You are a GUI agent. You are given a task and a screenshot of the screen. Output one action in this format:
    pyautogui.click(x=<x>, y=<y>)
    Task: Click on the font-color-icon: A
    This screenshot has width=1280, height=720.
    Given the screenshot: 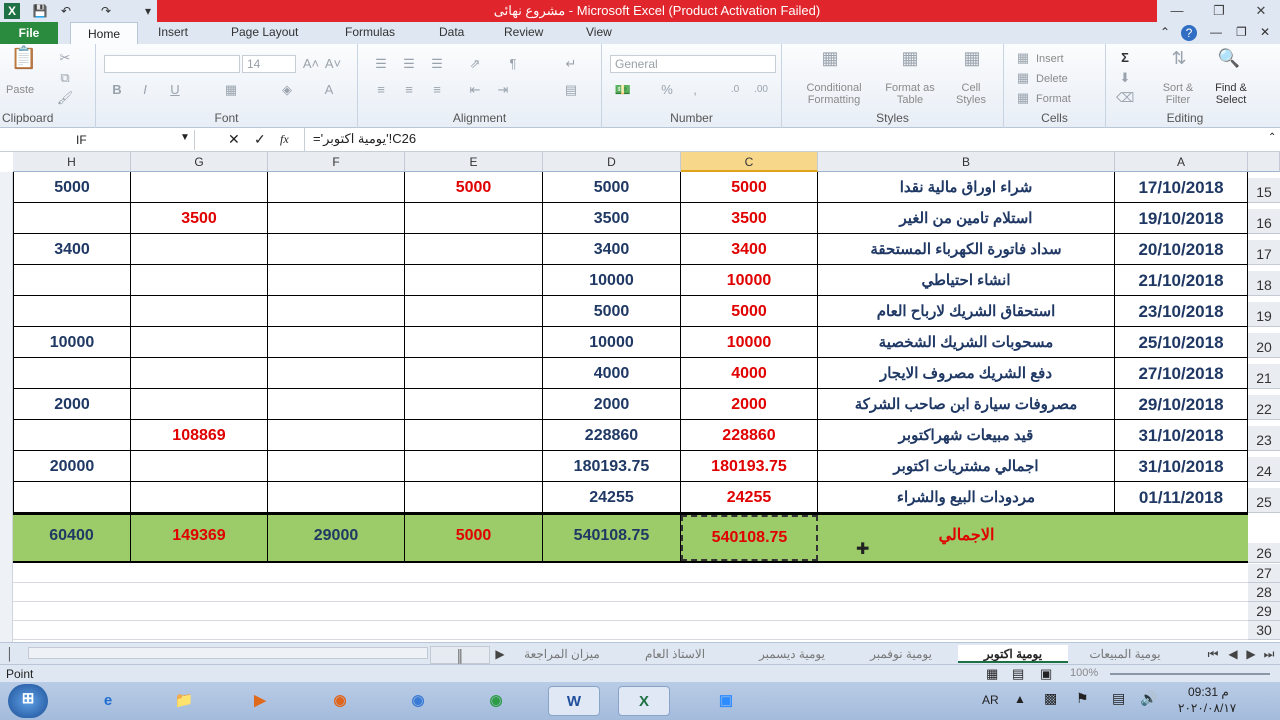 What is the action you would take?
    pyautogui.click(x=329, y=90)
    